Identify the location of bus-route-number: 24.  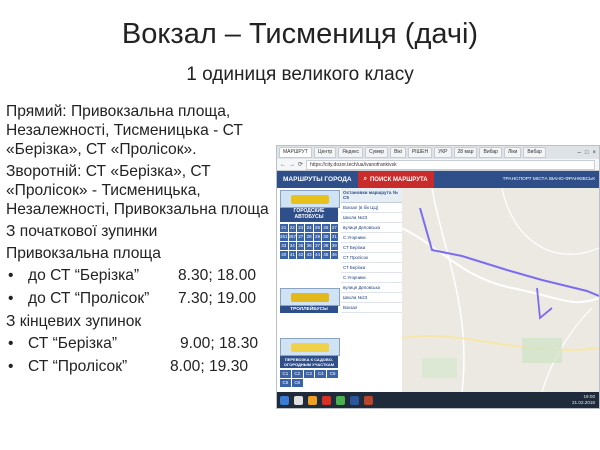
(309, 228).